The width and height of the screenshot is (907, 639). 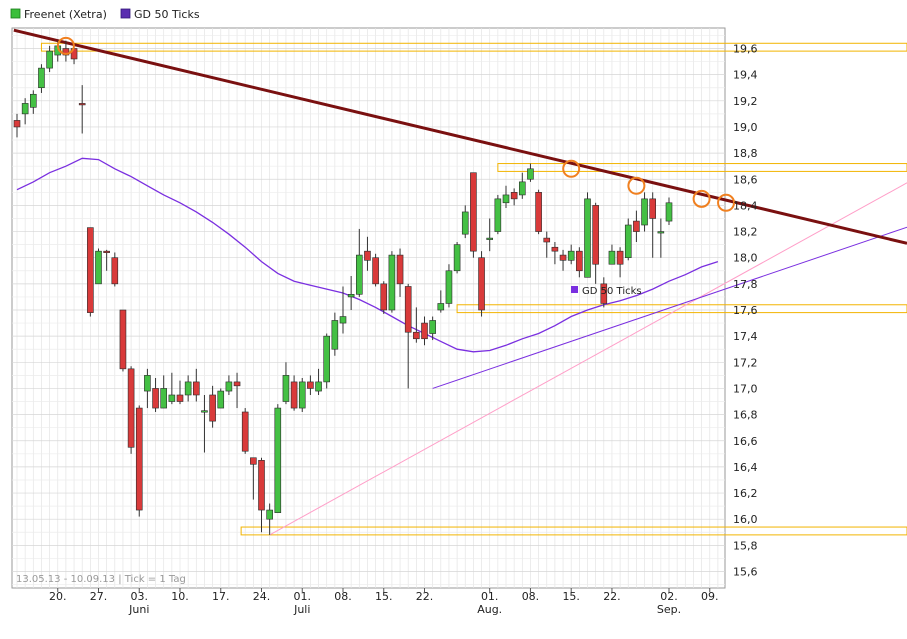 What do you see at coordinates (710, 596) in the screenshot?
I see `x-tick-label: 09.` at bounding box center [710, 596].